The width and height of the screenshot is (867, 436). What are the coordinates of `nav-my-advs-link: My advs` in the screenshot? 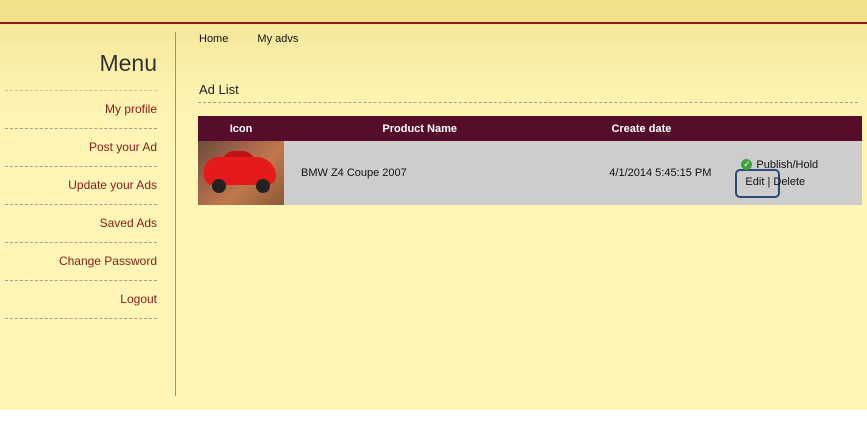 It's located at (277, 39).